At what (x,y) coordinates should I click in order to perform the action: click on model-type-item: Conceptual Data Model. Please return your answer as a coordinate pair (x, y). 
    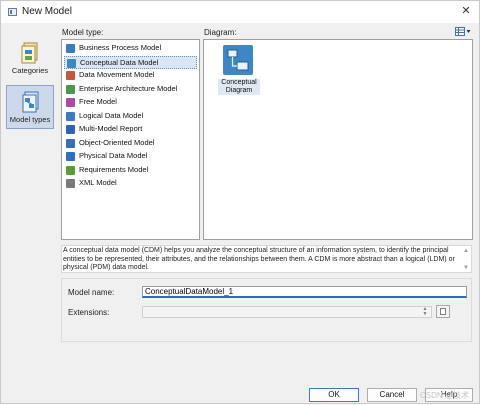
    Looking at the image, I should click on (130, 62).